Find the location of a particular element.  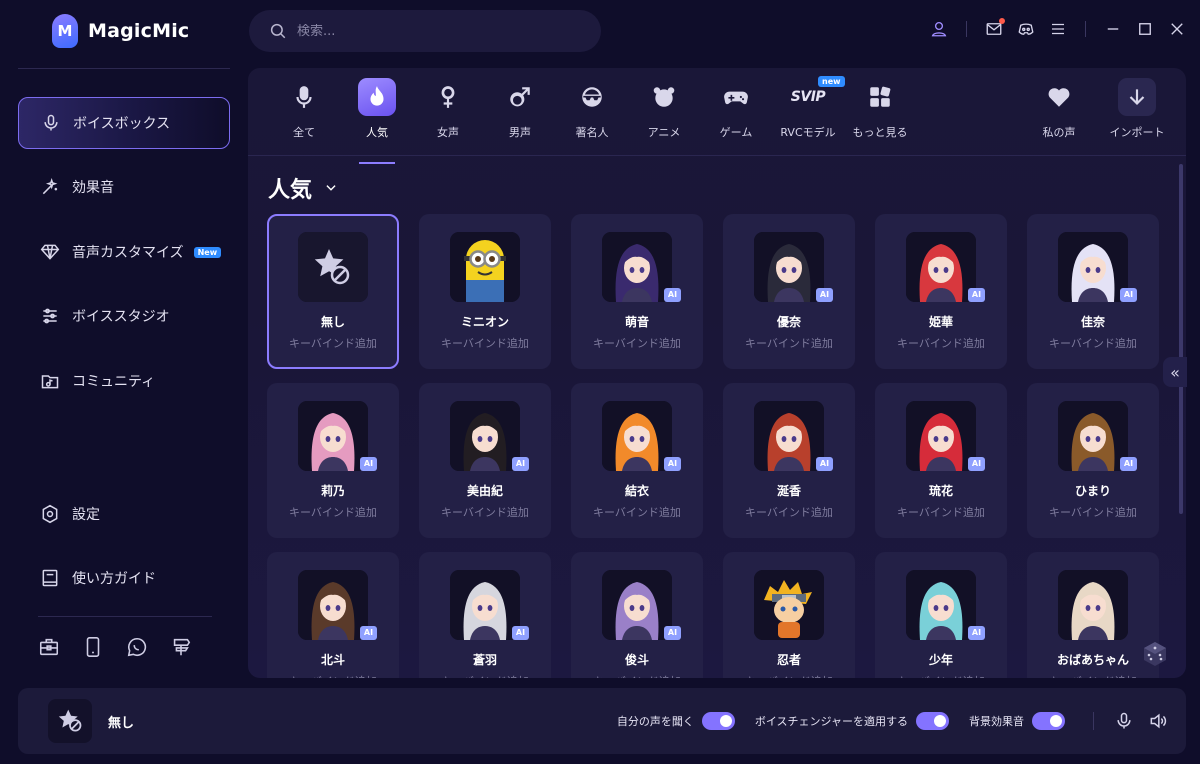

category-label: 男声 is located at coordinates (520, 132).